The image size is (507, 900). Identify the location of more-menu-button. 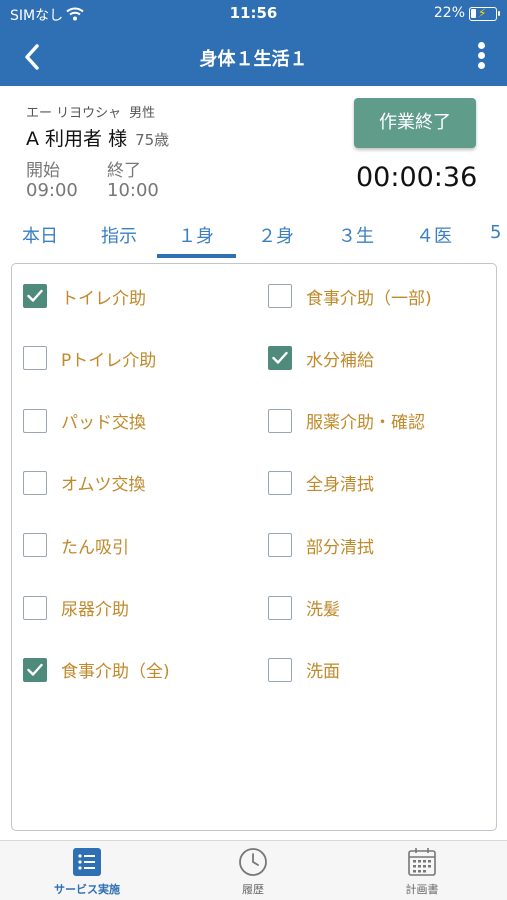
(481, 57).